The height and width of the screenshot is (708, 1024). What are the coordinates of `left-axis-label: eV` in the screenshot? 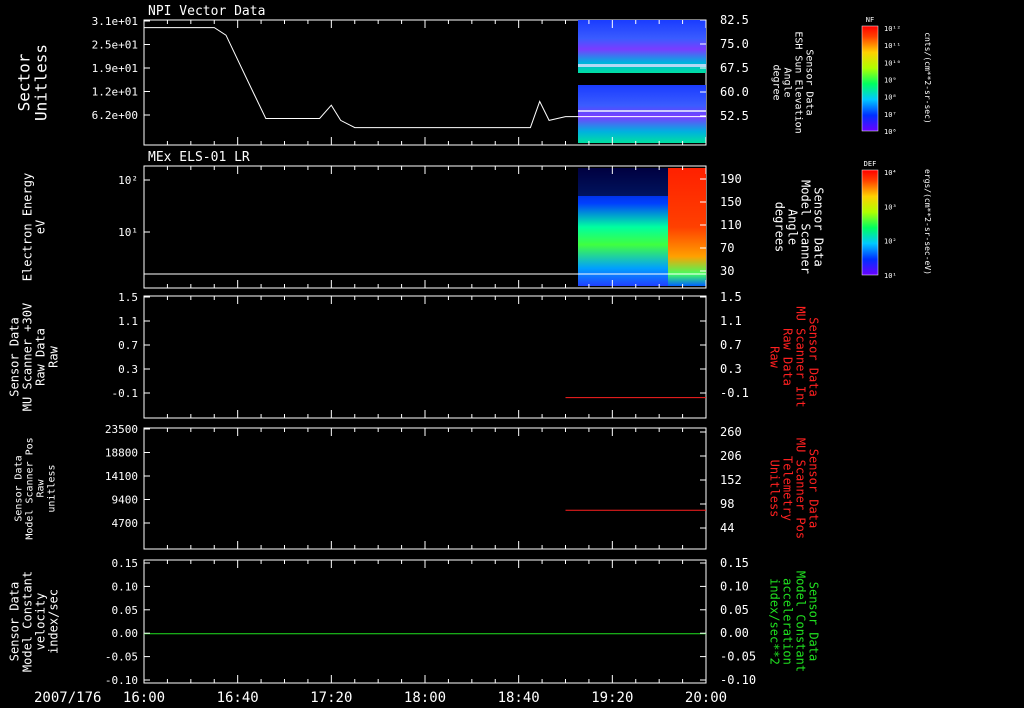 It's located at (41, 227).